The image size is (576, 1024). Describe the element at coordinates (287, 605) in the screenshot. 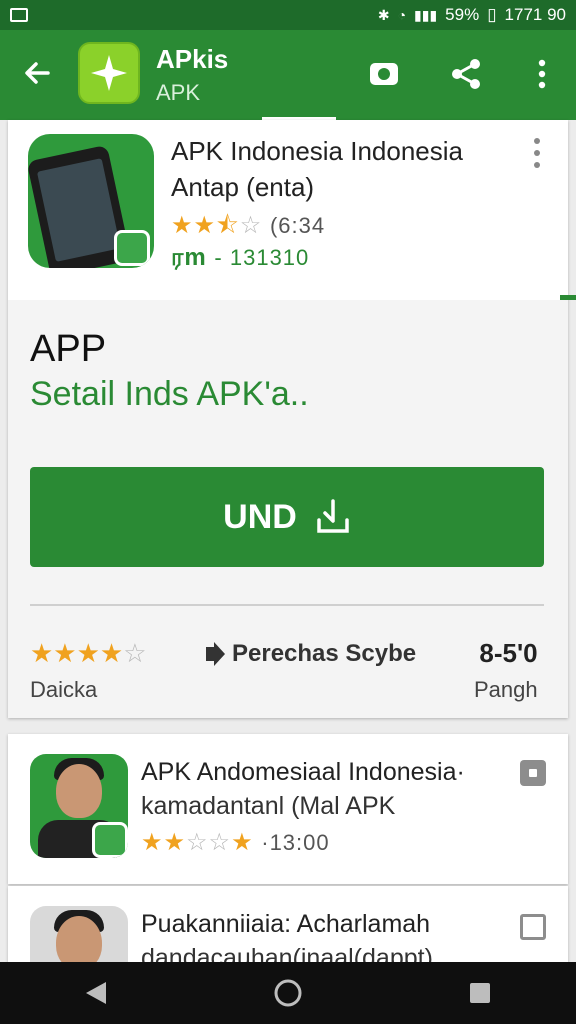

I see `divider` at that location.